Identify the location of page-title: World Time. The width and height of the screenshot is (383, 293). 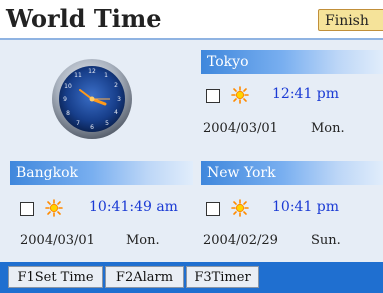
(84, 18).